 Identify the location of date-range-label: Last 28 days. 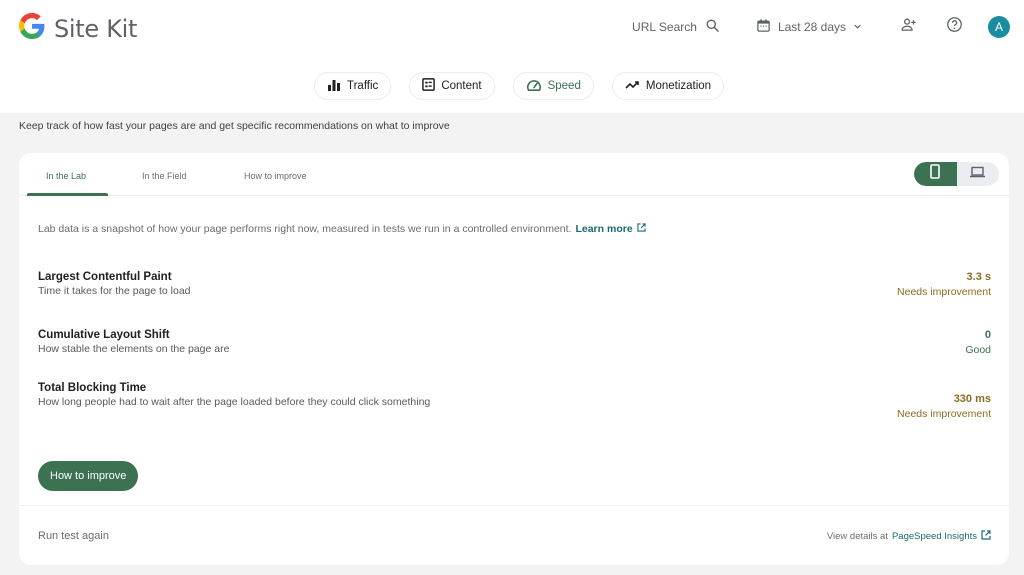
(811, 27).